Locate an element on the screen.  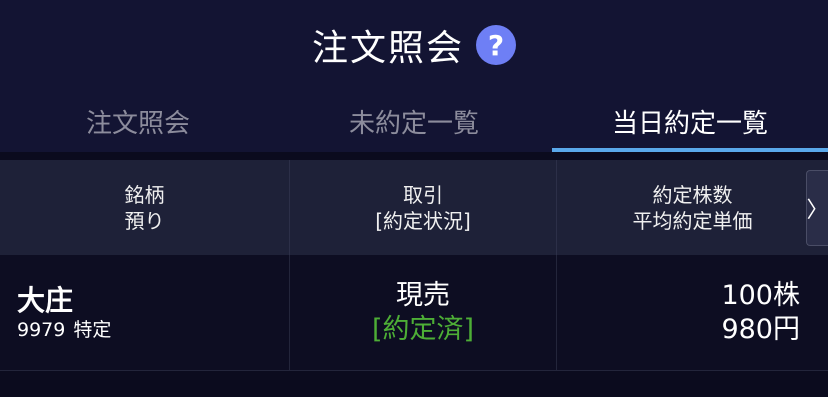
tab-unexecuted-list: 未約定一覧 is located at coordinates (414, 121).